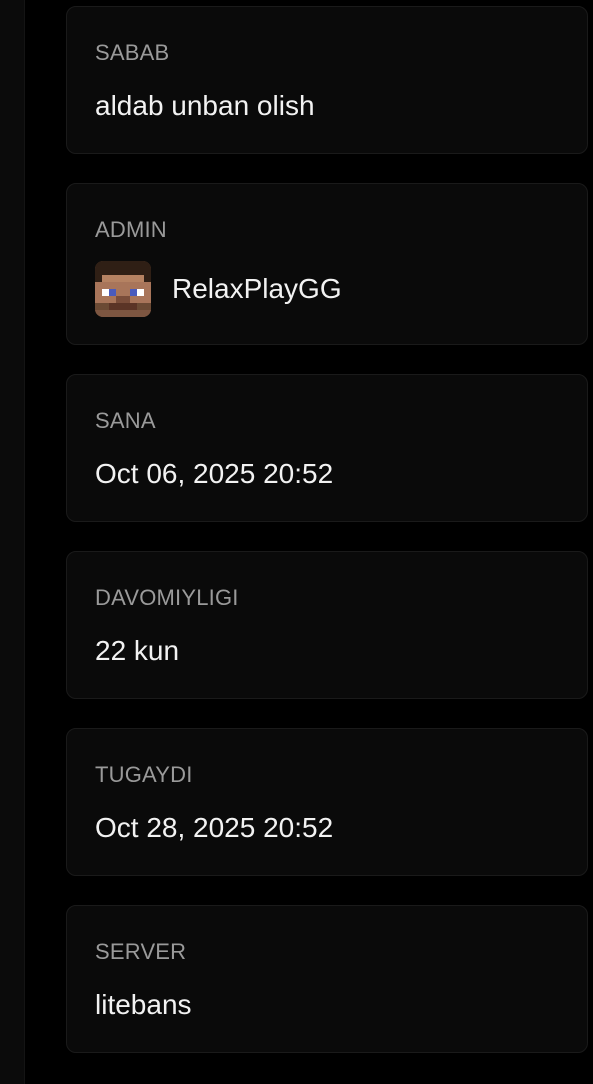  What do you see at coordinates (144, 774) in the screenshot?
I see `expires-label: TUGAYDI` at bounding box center [144, 774].